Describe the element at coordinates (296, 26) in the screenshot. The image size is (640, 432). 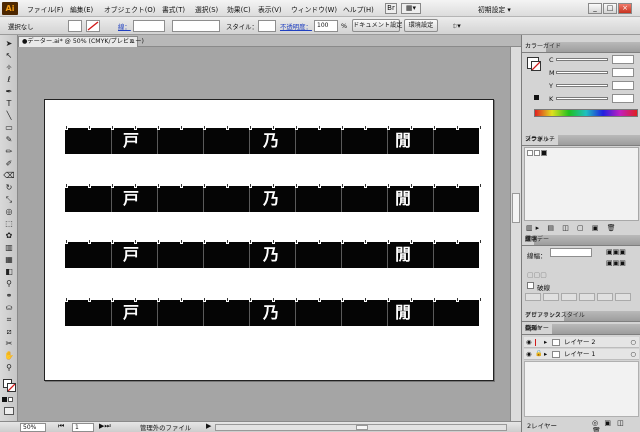
I see `opacity-label: 不透明度：` at that location.